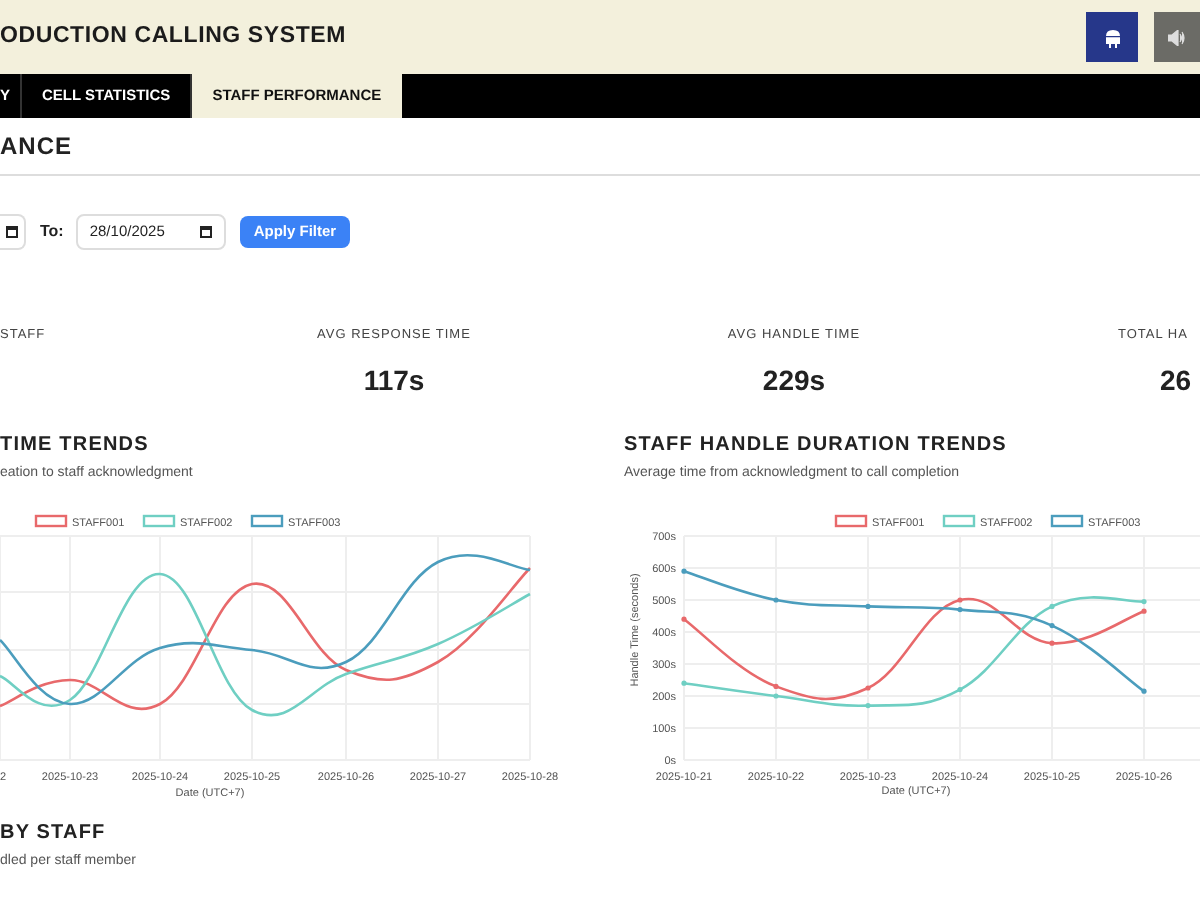 Image resolution: width=1200 pixels, height=900 pixels. I want to click on page-heading: ANCE, so click(36, 147).